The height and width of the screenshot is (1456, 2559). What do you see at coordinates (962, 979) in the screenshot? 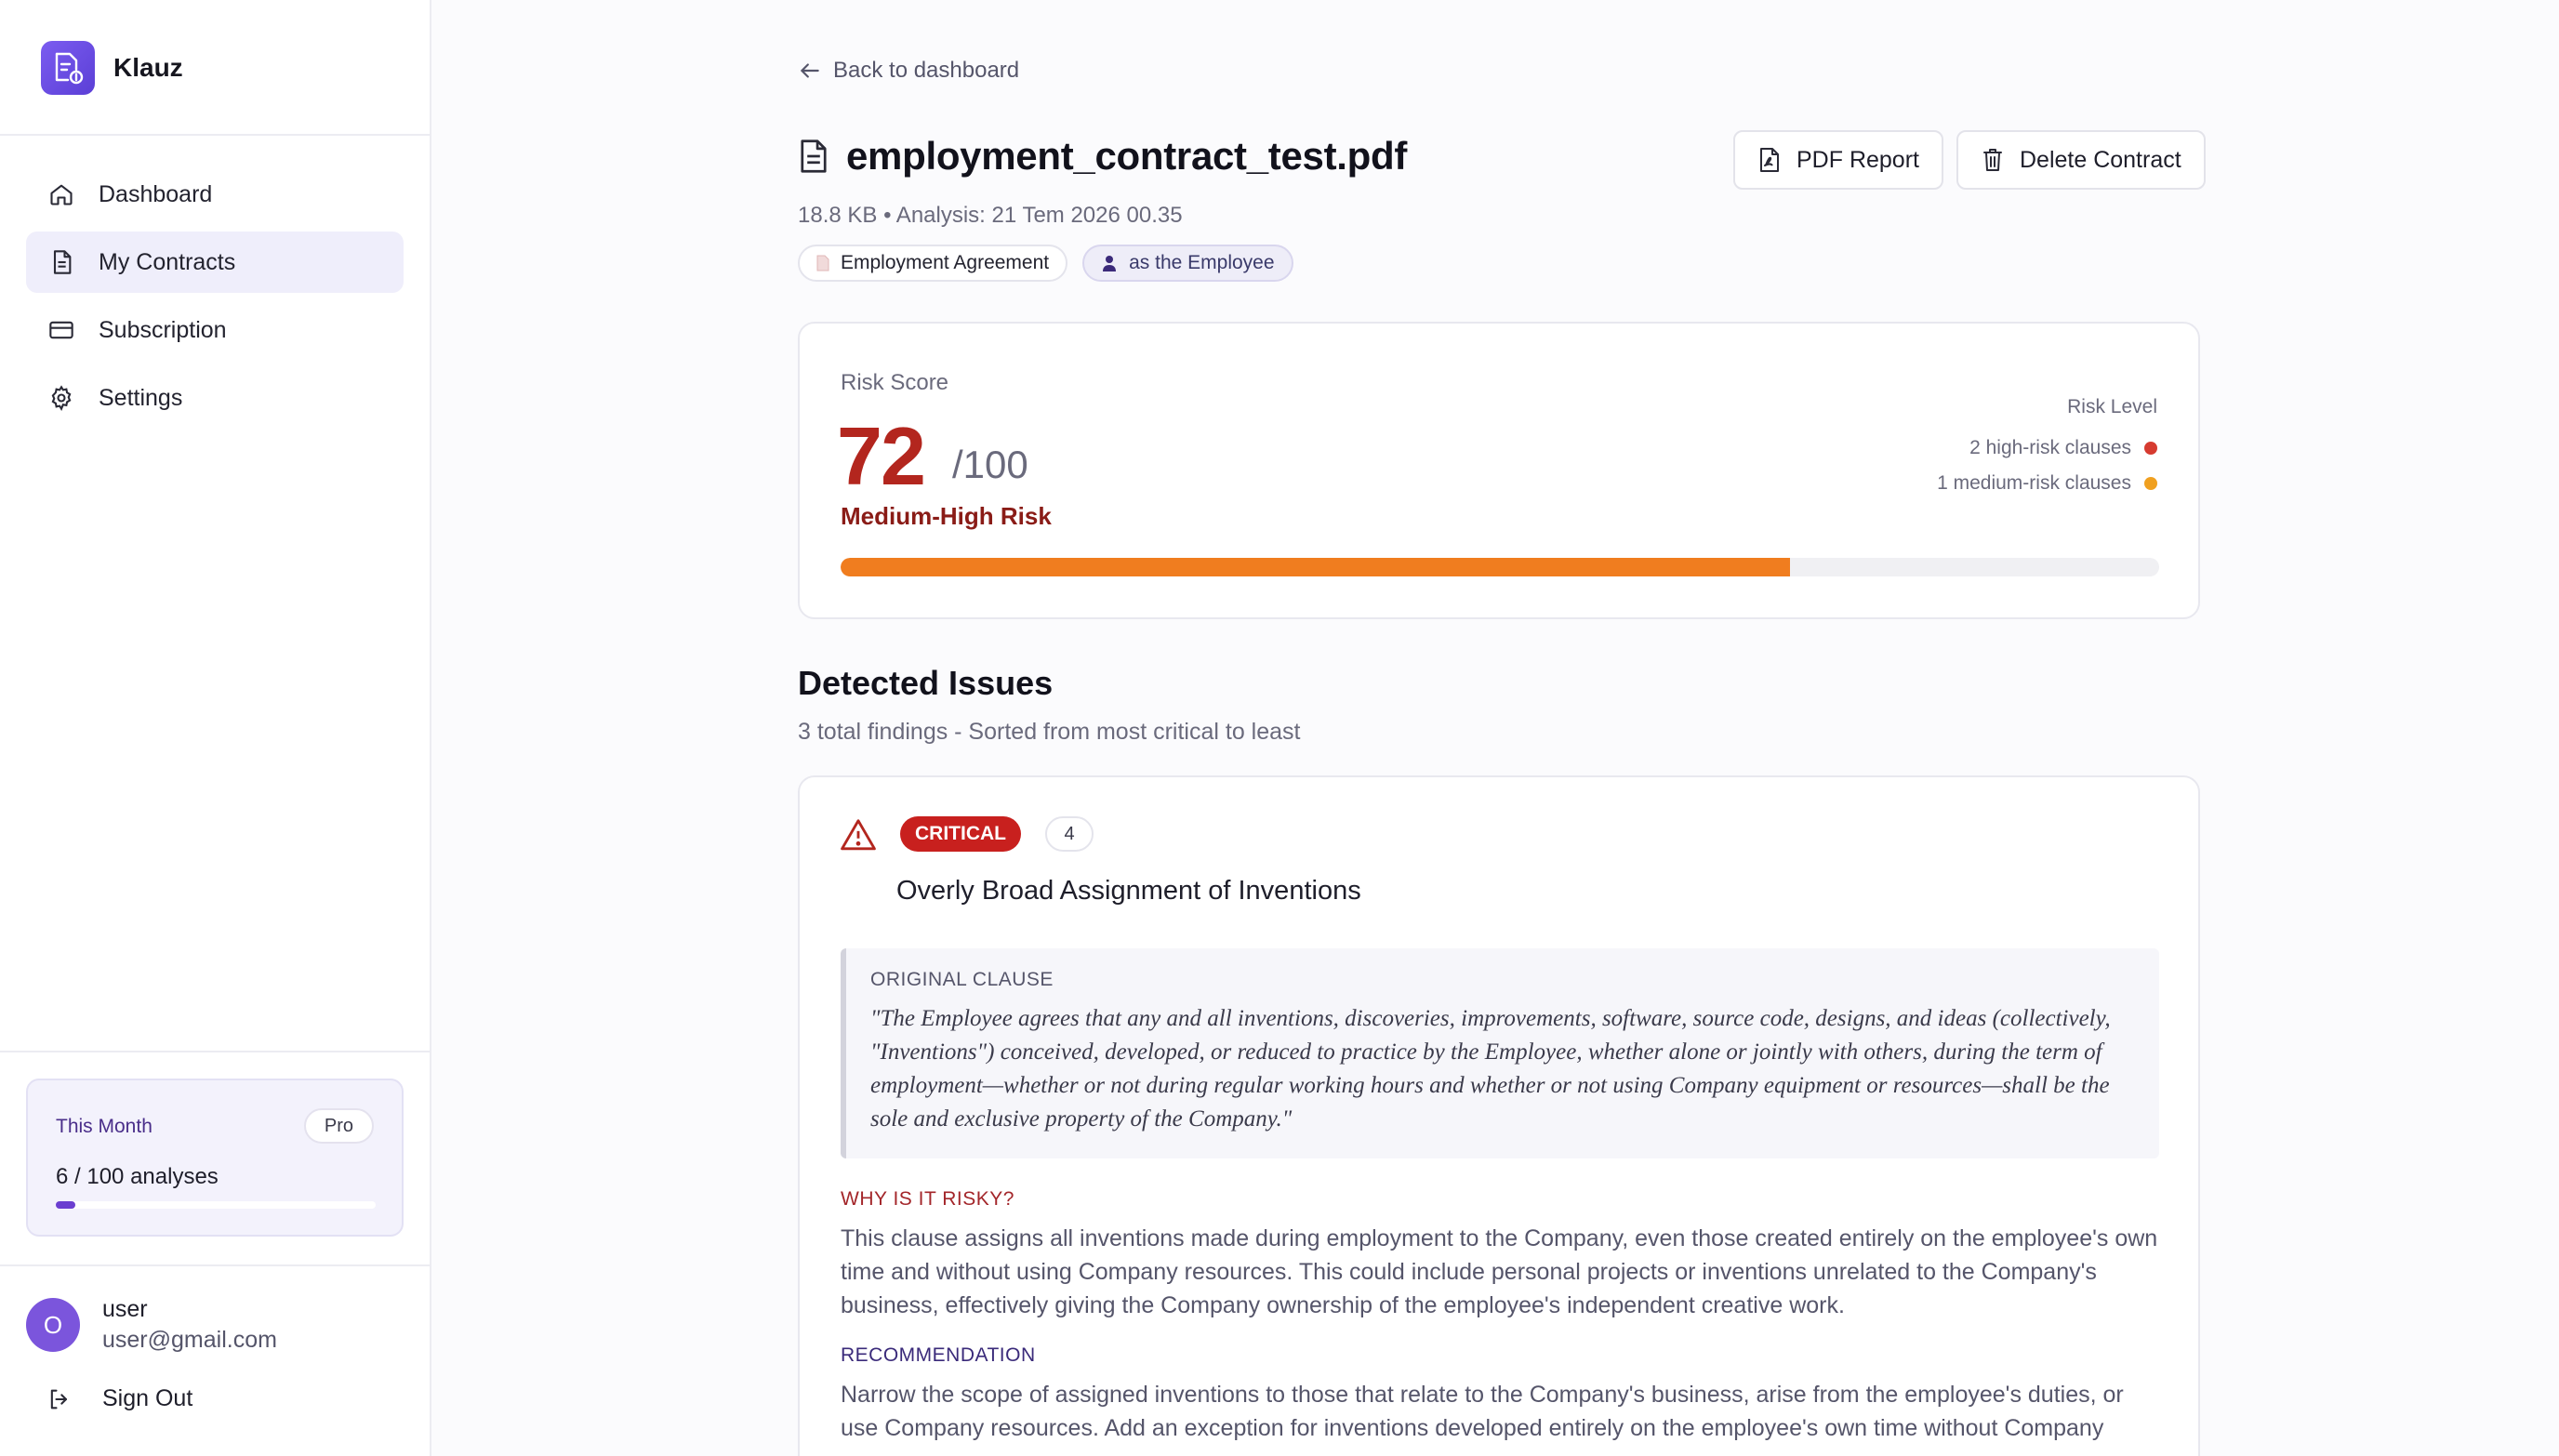
I see `clause-label: ORIGINAL CLAUSE` at bounding box center [962, 979].